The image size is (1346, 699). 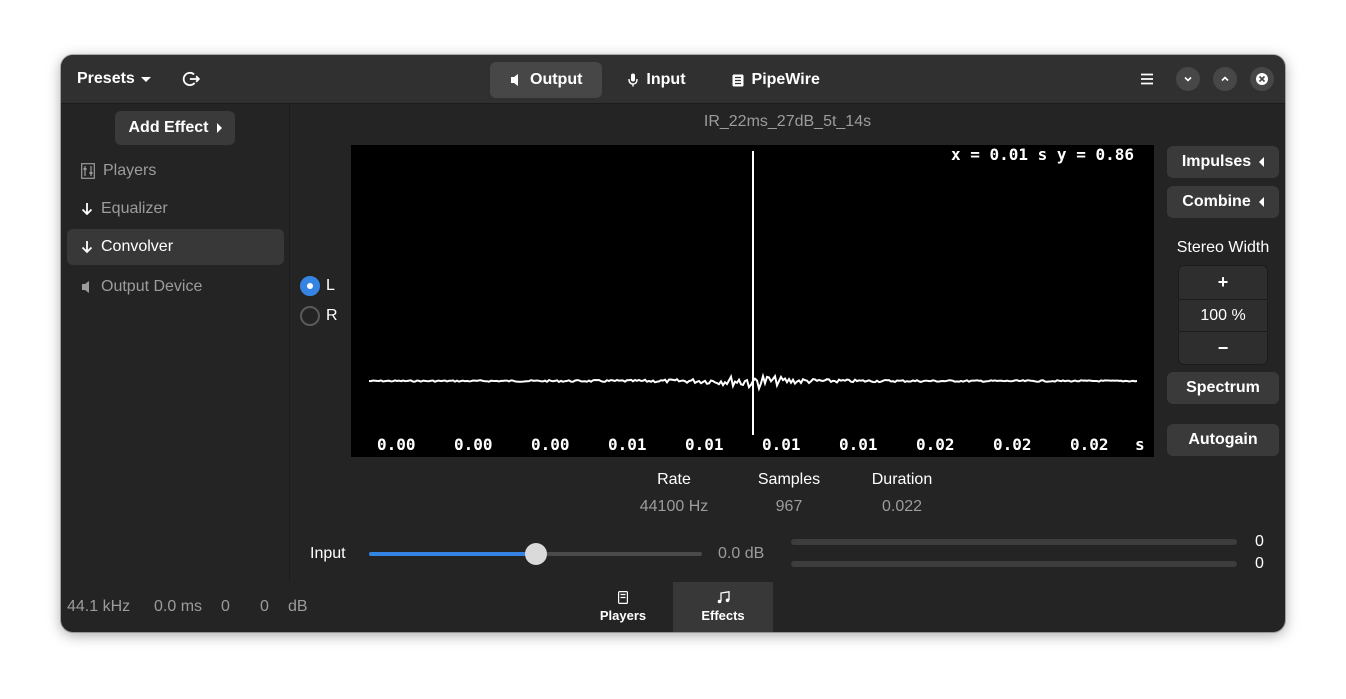 I want to click on channel-right-radio: R, so click(x=319, y=316).